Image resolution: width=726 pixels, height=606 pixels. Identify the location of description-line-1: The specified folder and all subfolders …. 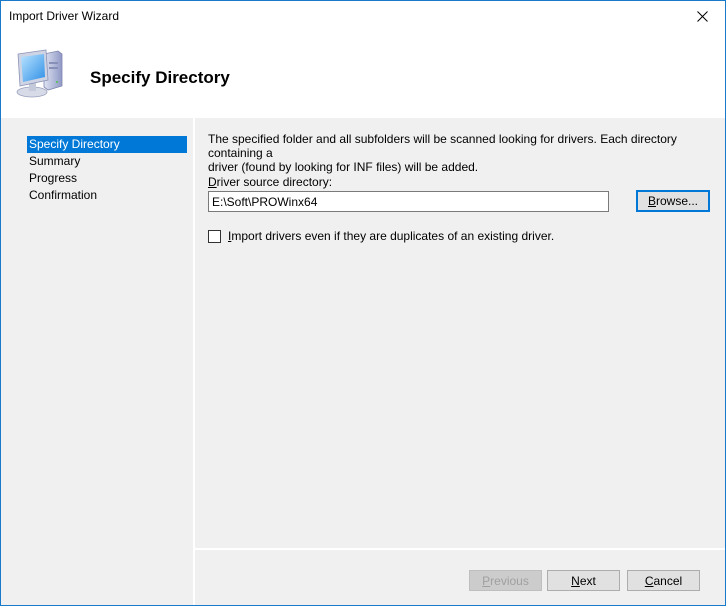
(442, 146).